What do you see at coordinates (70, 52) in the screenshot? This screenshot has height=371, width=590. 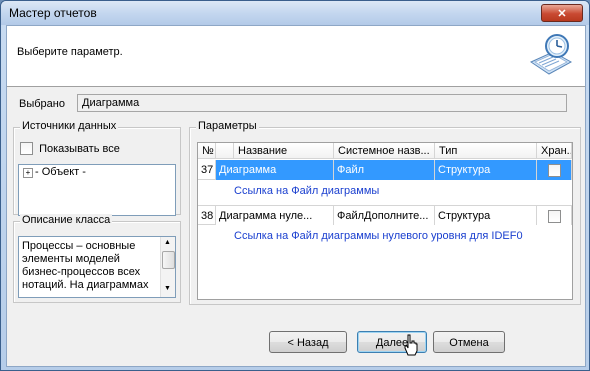 I see `header-prompt: Выберите параметр.` at bounding box center [70, 52].